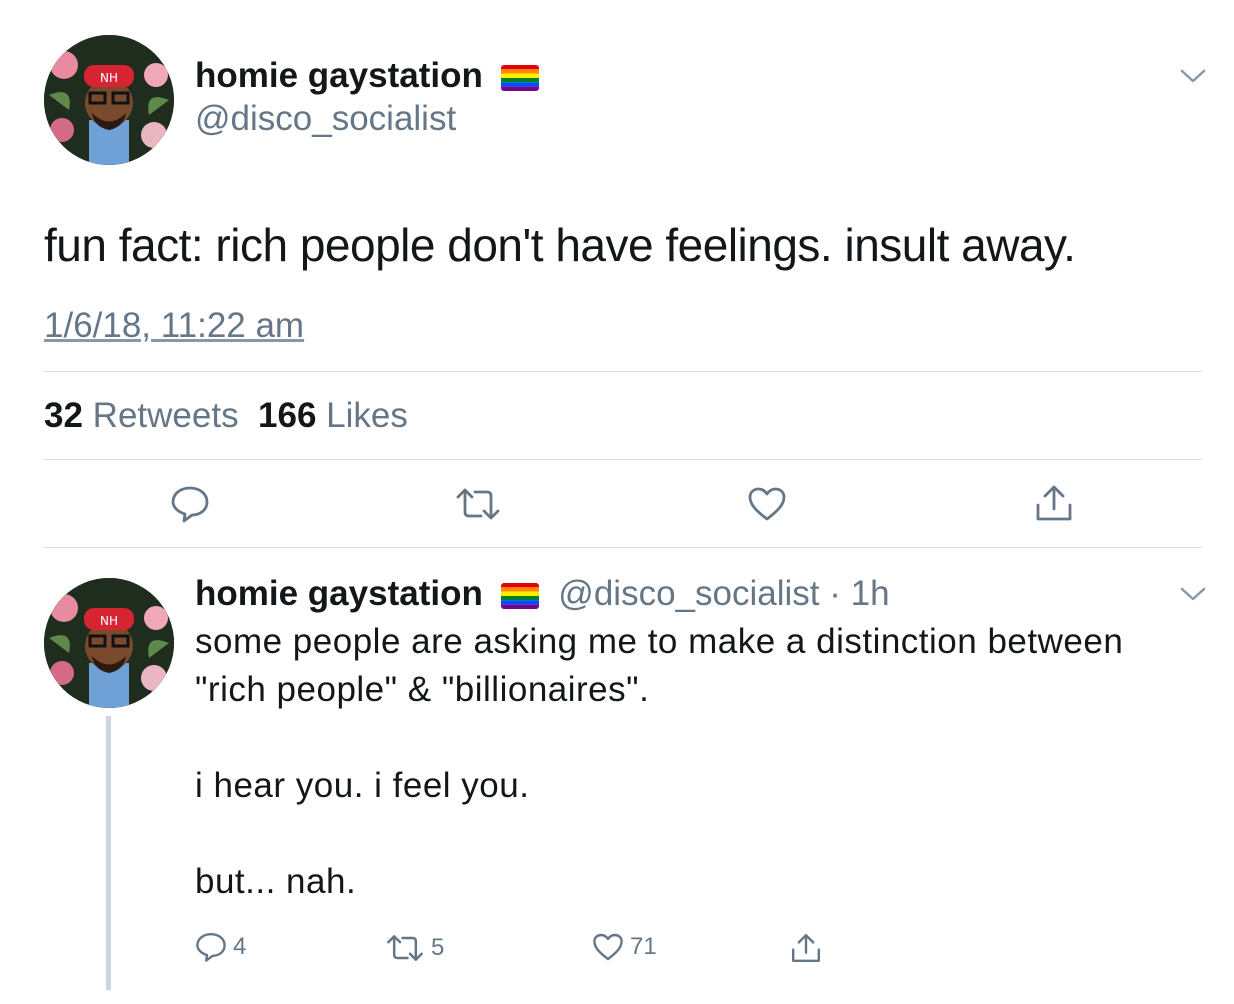  What do you see at coordinates (276, 881) in the screenshot?
I see `reply-line: but... nah.` at bounding box center [276, 881].